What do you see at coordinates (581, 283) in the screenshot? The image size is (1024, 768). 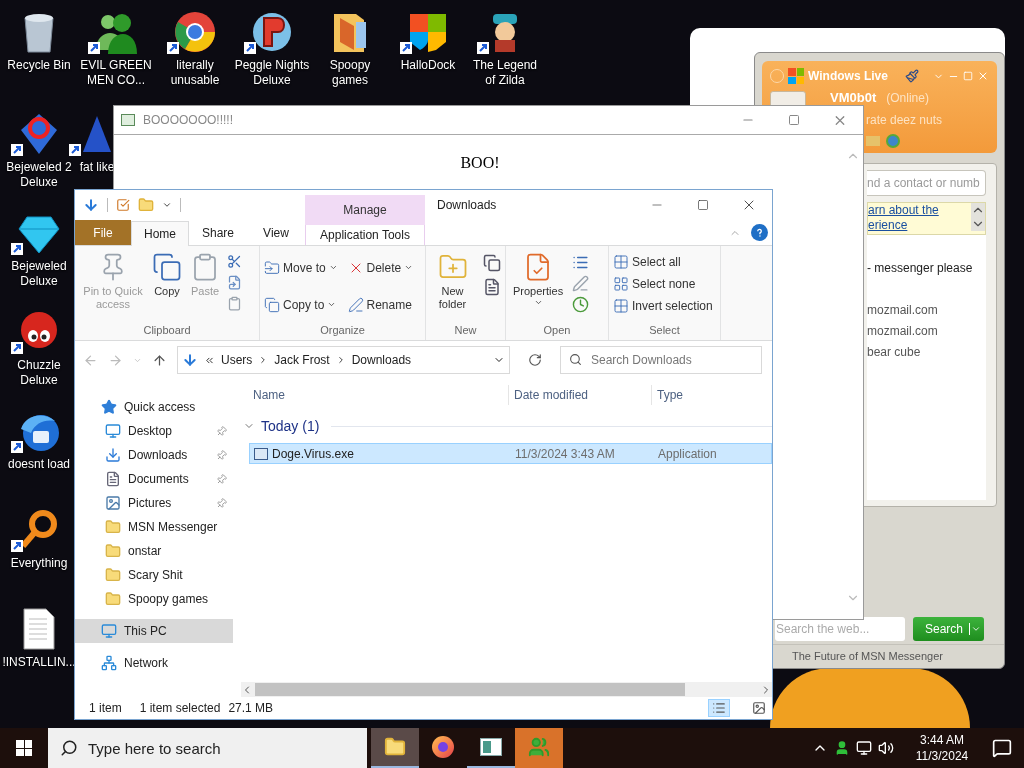 I see `edit-icon` at bounding box center [581, 283].